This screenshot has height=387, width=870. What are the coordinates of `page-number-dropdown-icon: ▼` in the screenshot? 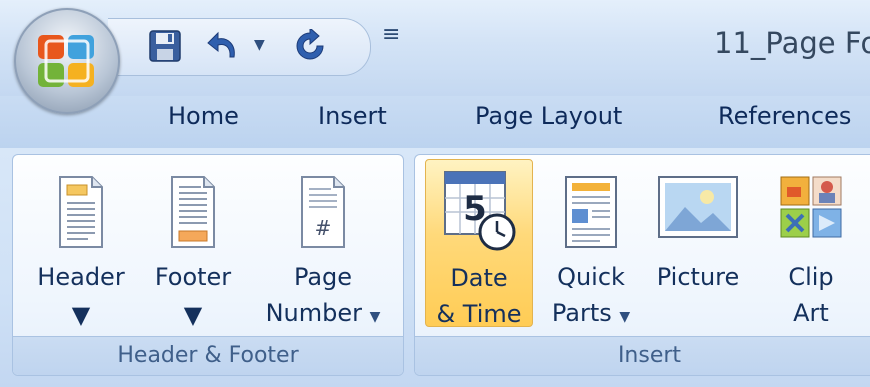 It's located at (375, 317).